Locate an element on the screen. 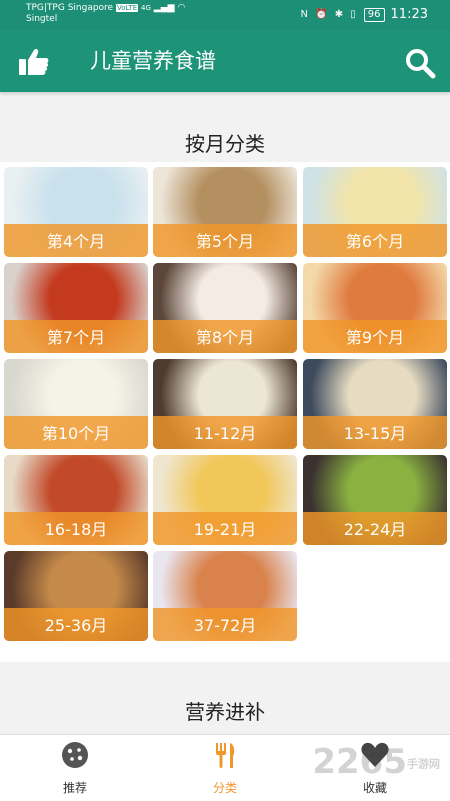 The image size is (450, 801). carrier-line1: TPG|TPG Singapore is located at coordinates (70, 8).